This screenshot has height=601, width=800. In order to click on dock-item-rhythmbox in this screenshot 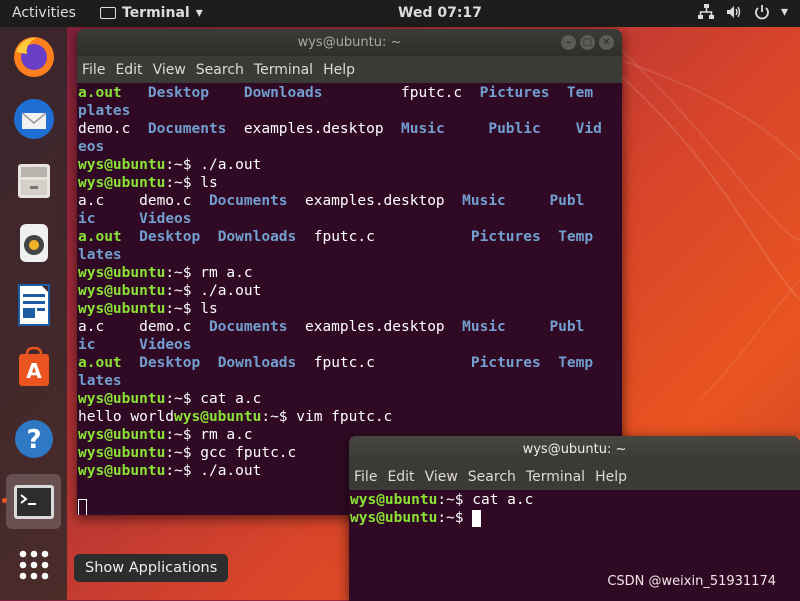, I will do `click(33, 242)`.